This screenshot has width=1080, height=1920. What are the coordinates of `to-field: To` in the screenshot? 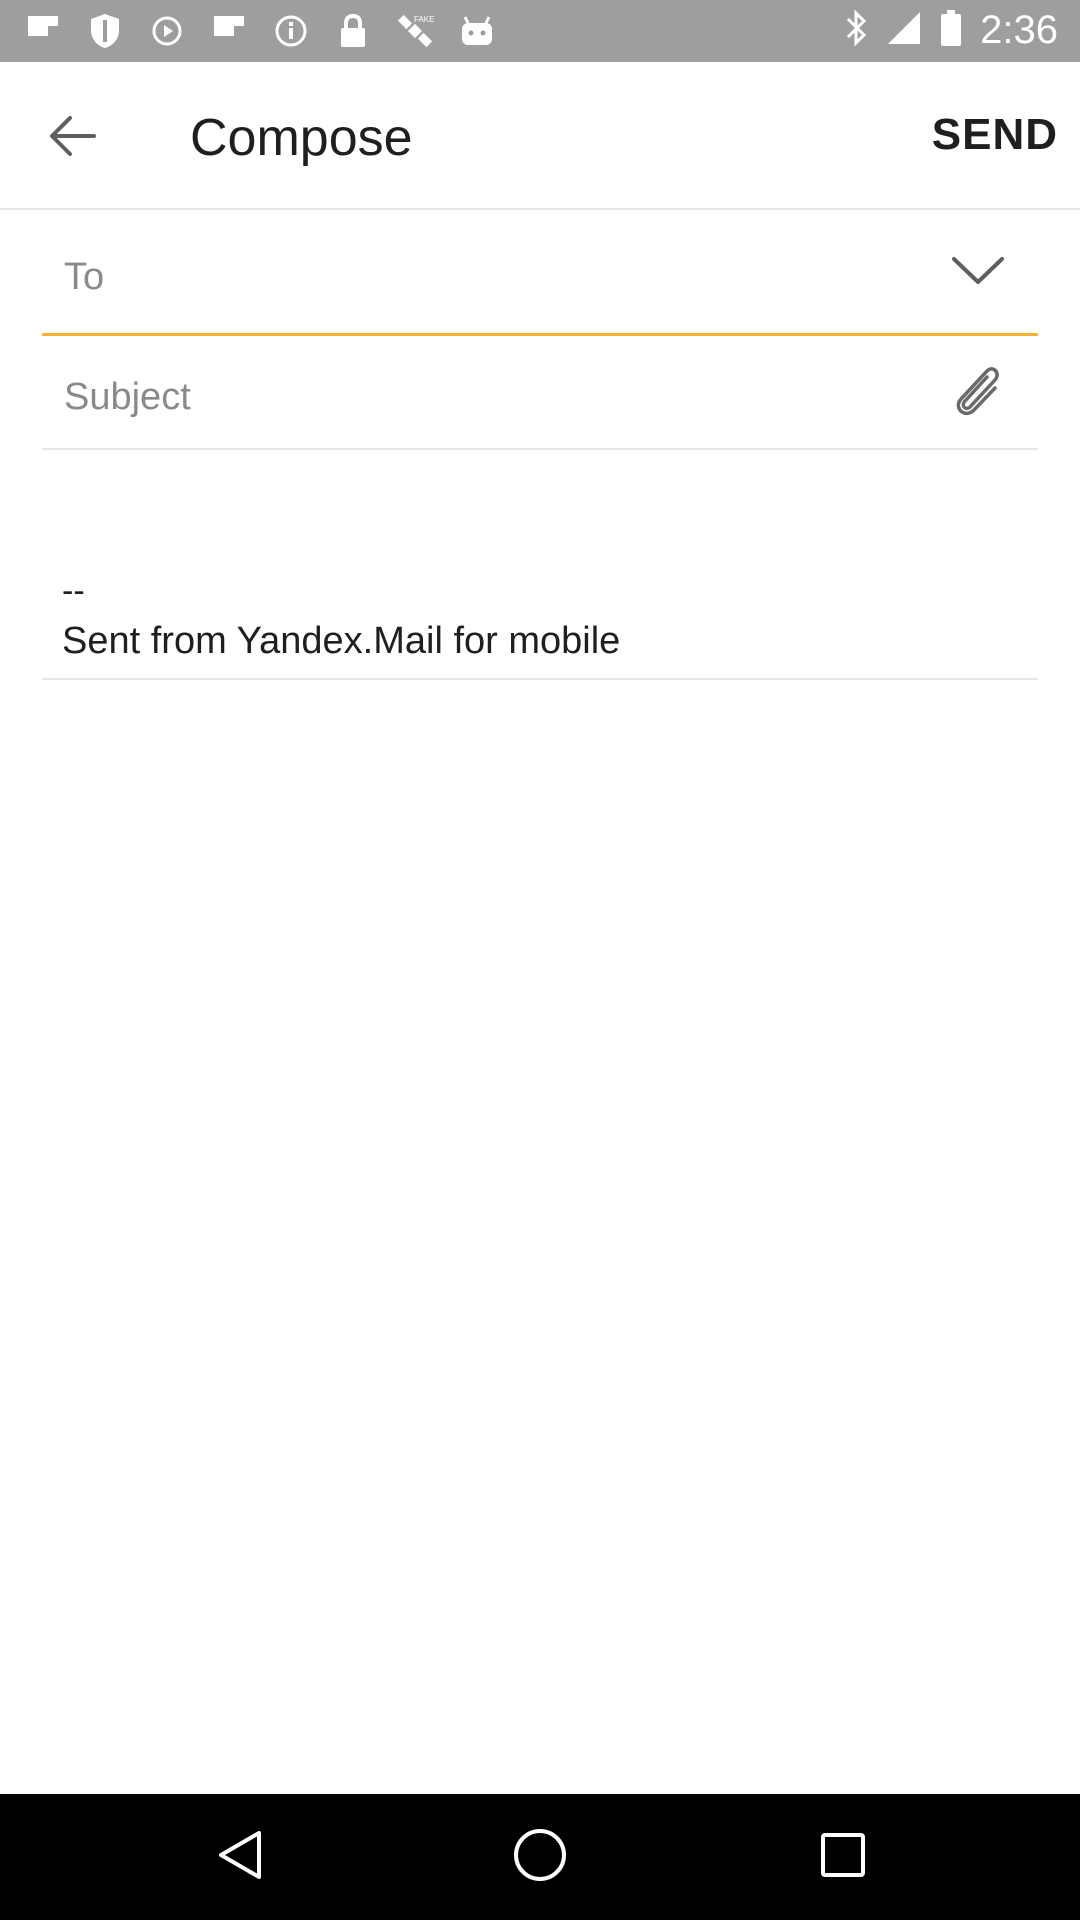 It's located at (540, 286).